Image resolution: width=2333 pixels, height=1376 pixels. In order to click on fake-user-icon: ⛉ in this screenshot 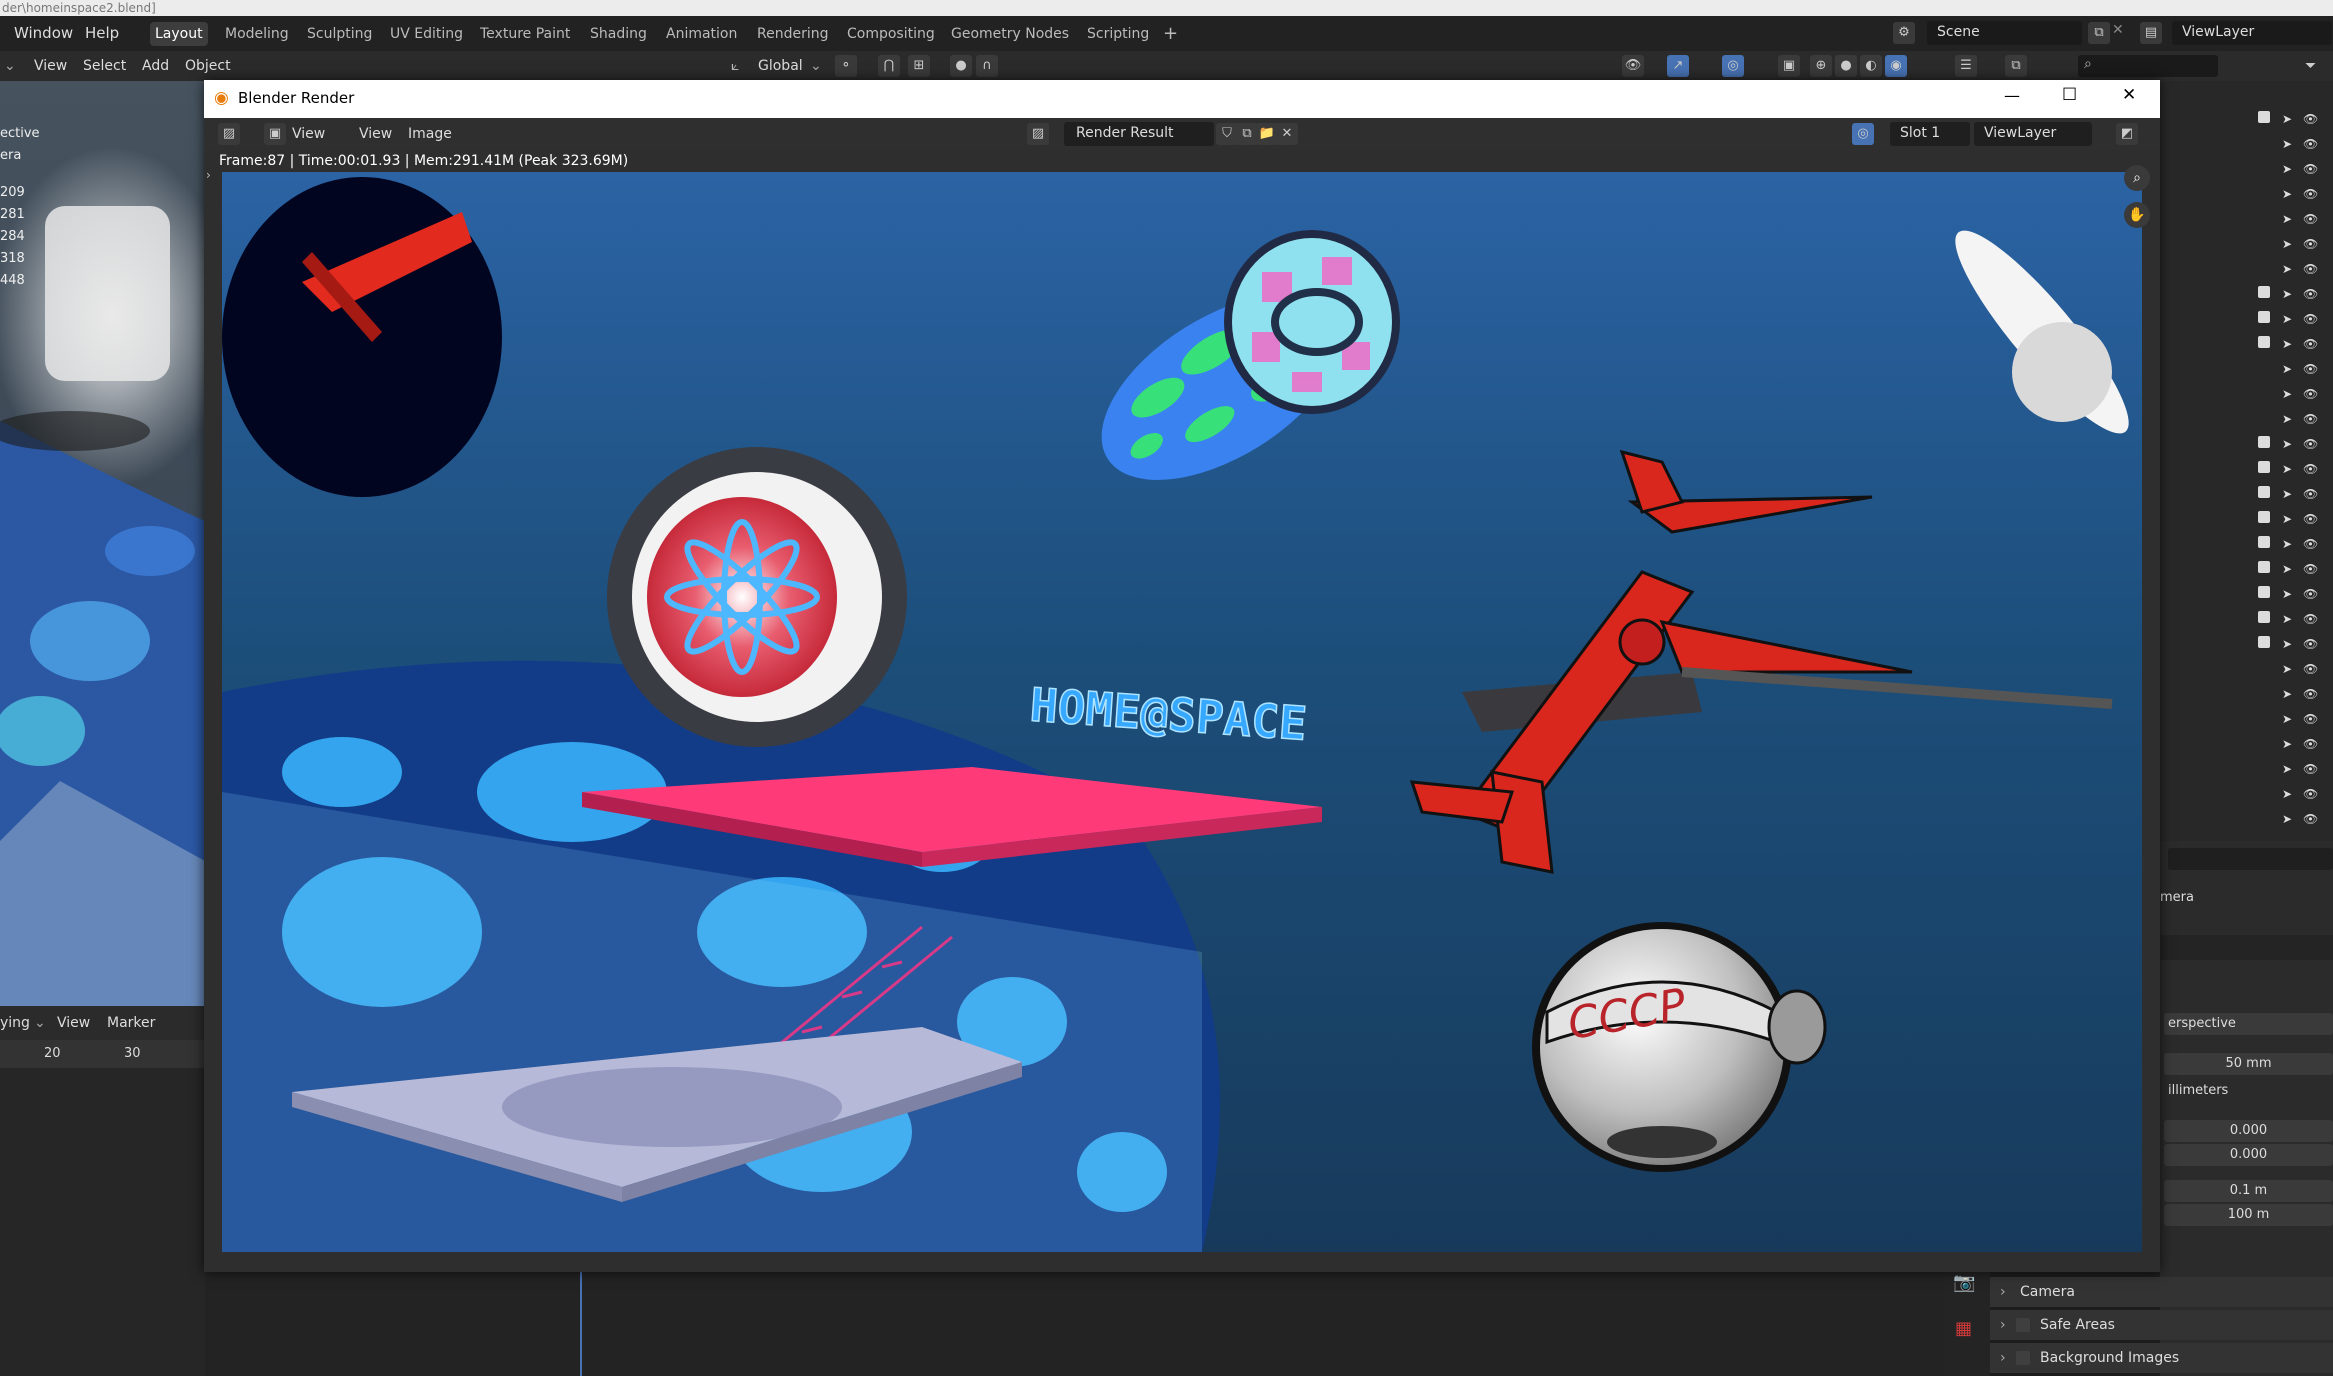, I will do `click(1227, 134)`.